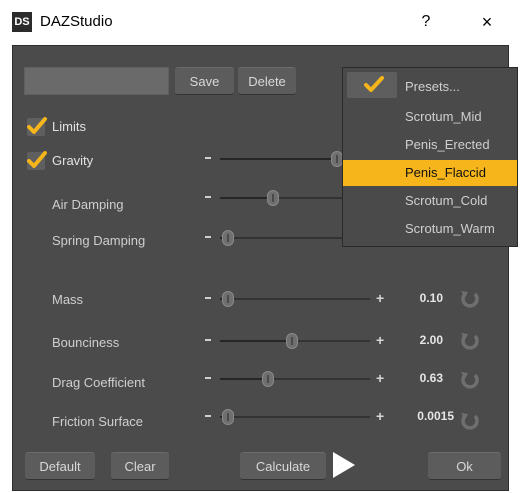 Image resolution: width=521 pixels, height=493 pixels. What do you see at coordinates (380, 416) in the screenshot?
I see `friction-surface-increase-button: +` at bounding box center [380, 416].